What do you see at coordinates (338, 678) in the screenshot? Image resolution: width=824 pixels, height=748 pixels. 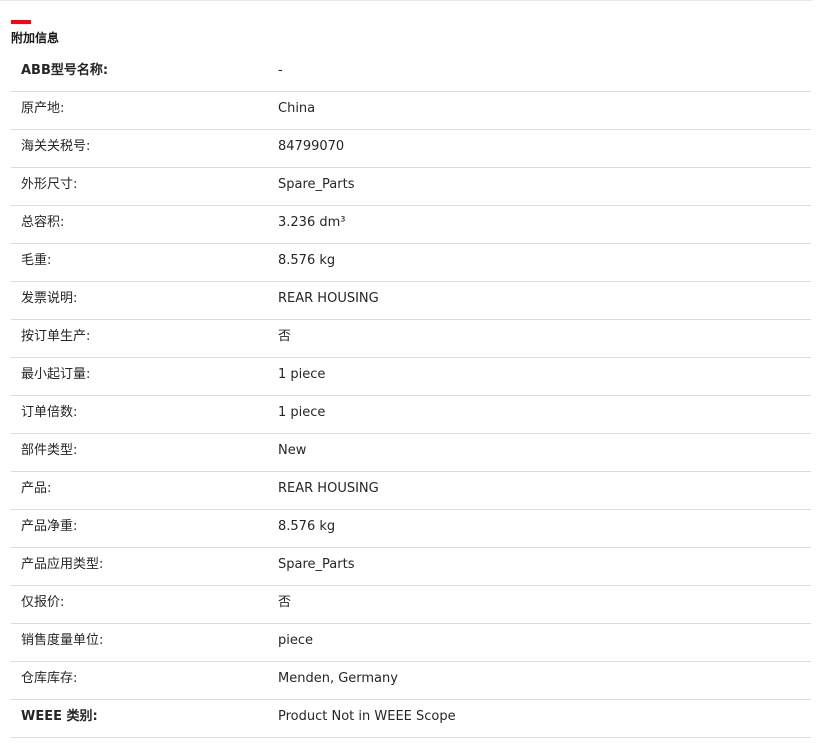 I see `info-row-value: Menden, Germany` at bounding box center [338, 678].